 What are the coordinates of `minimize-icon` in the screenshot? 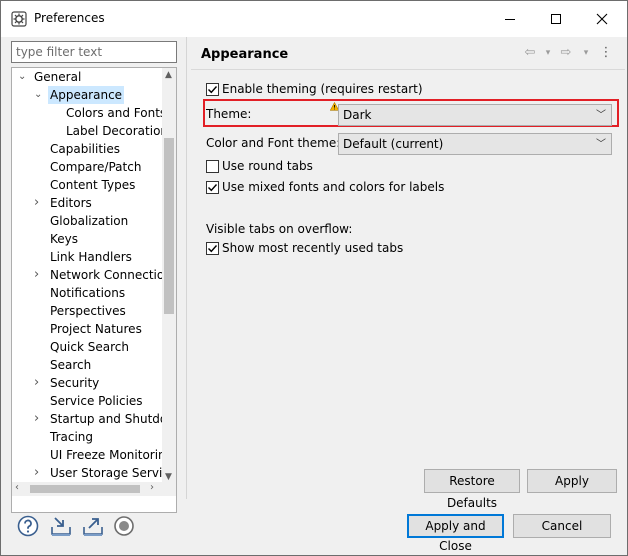 It's located at (510, 19).